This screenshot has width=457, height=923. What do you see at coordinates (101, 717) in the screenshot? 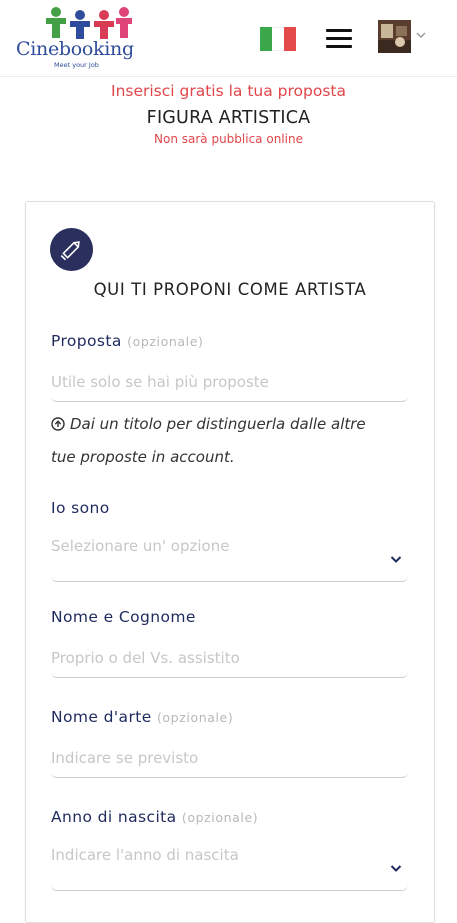
I see `nome-arte-label-text: Nome d'arte` at bounding box center [101, 717].